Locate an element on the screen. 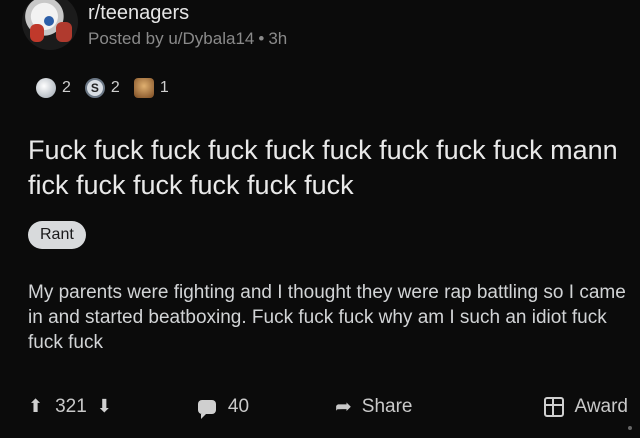 This screenshot has height=438, width=640. comment-count: 40 is located at coordinates (238, 406).